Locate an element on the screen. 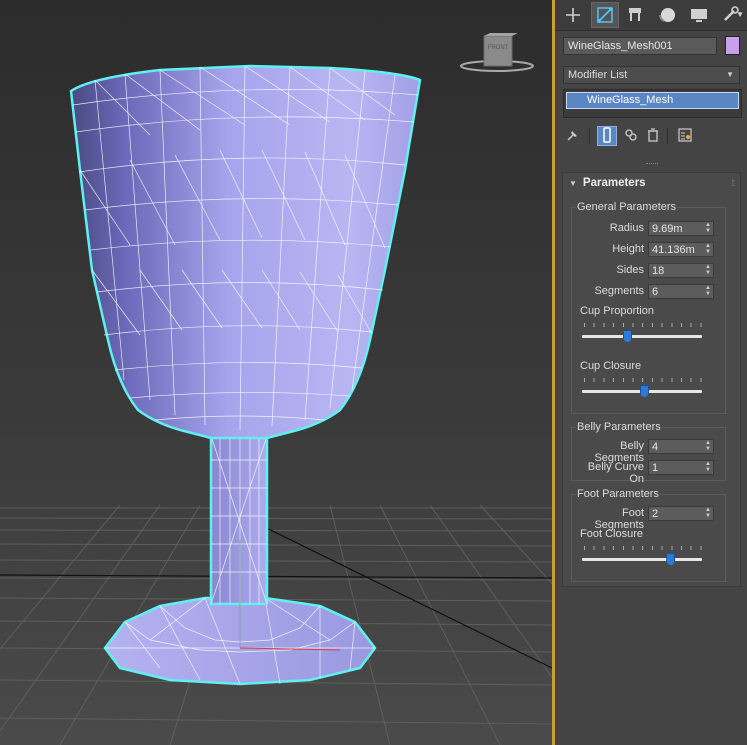 The image size is (747, 745). modifier-list-dropdown: Modifier List ▼ is located at coordinates (651, 75).